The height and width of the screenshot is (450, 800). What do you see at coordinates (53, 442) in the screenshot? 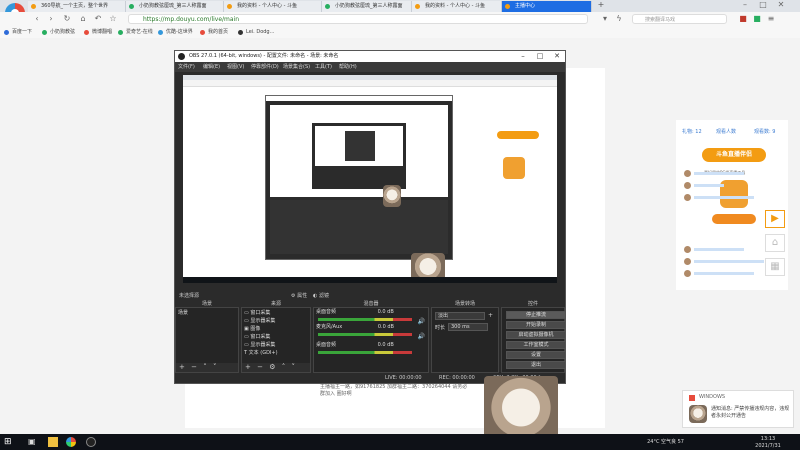
I see `file-explorer-icon` at bounding box center [53, 442].